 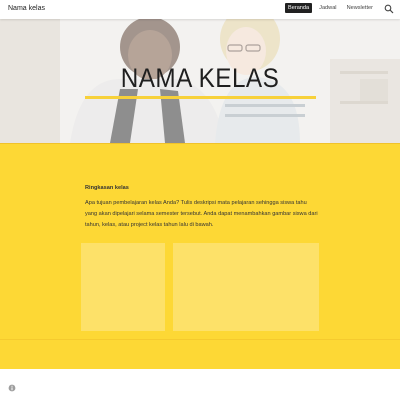 What do you see at coordinates (200, 9) in the screenshot?
I see `site-header: Nama kelas Beranda Jadwal Newsletter` at bounding box center [200, 9].